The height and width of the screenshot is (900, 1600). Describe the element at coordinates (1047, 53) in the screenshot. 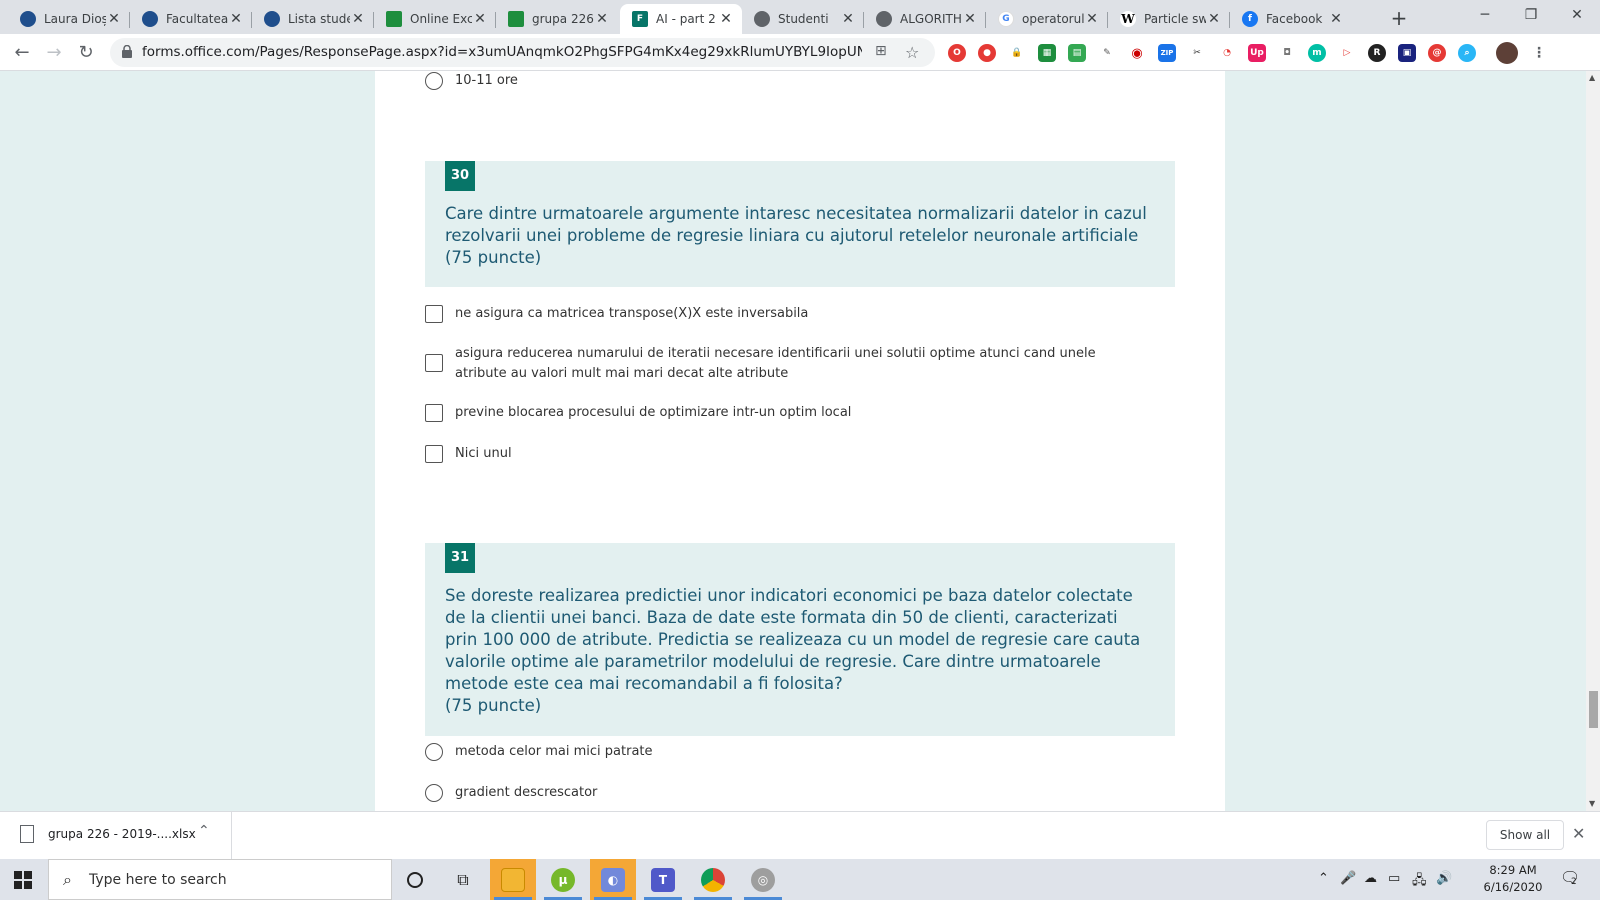

I see `sheets-ext-icon: ▦` at that location.